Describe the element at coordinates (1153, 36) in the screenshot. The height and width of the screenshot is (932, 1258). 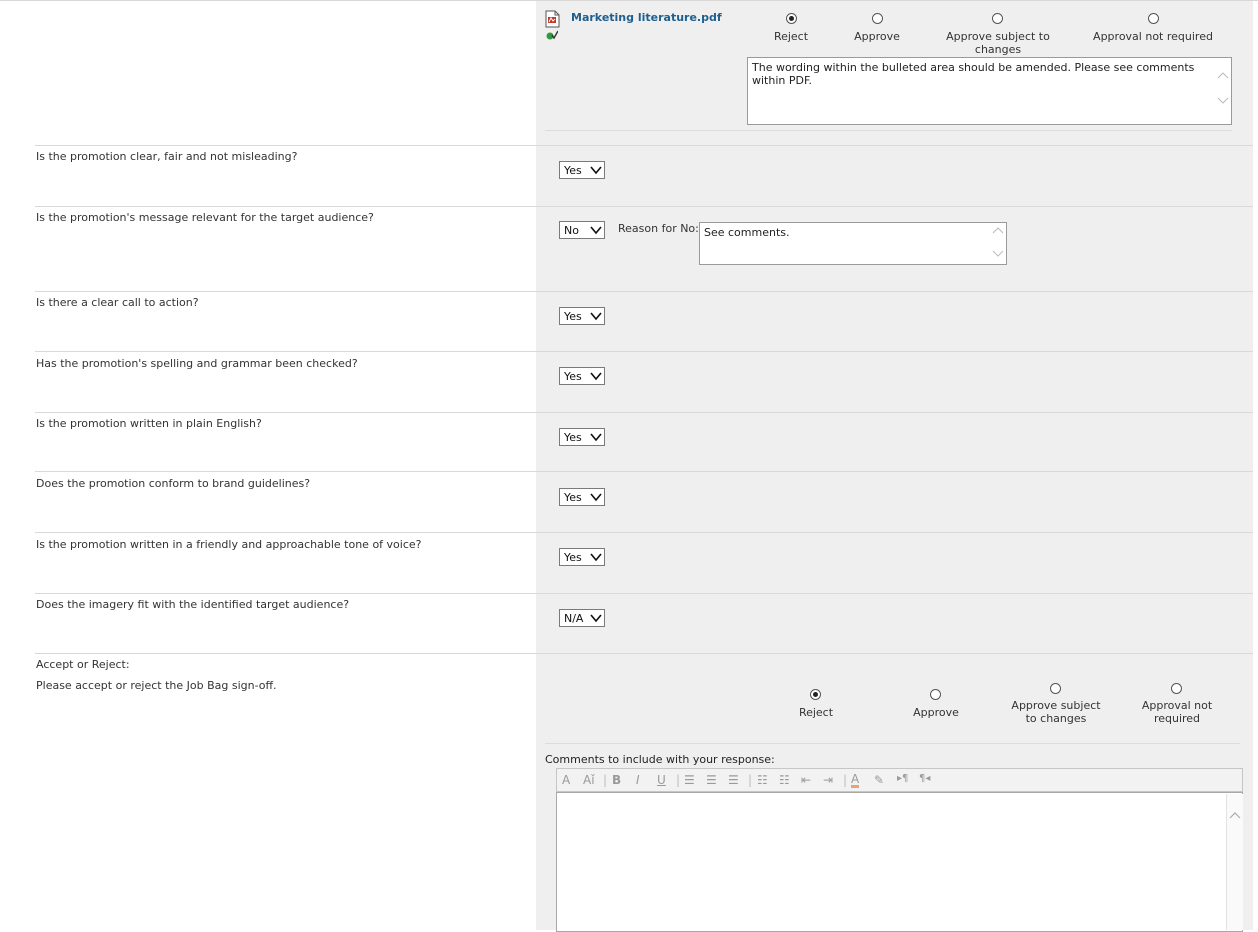
I see `attachment-not-required-label: Approval not required` at that location.